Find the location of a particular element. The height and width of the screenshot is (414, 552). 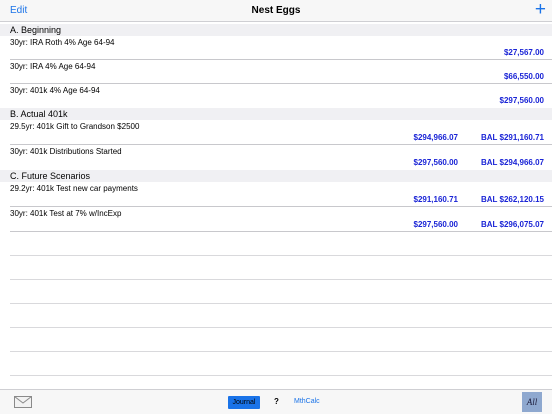

row-balance: BAL $296,075.07 is located at coordinates (512, 224).